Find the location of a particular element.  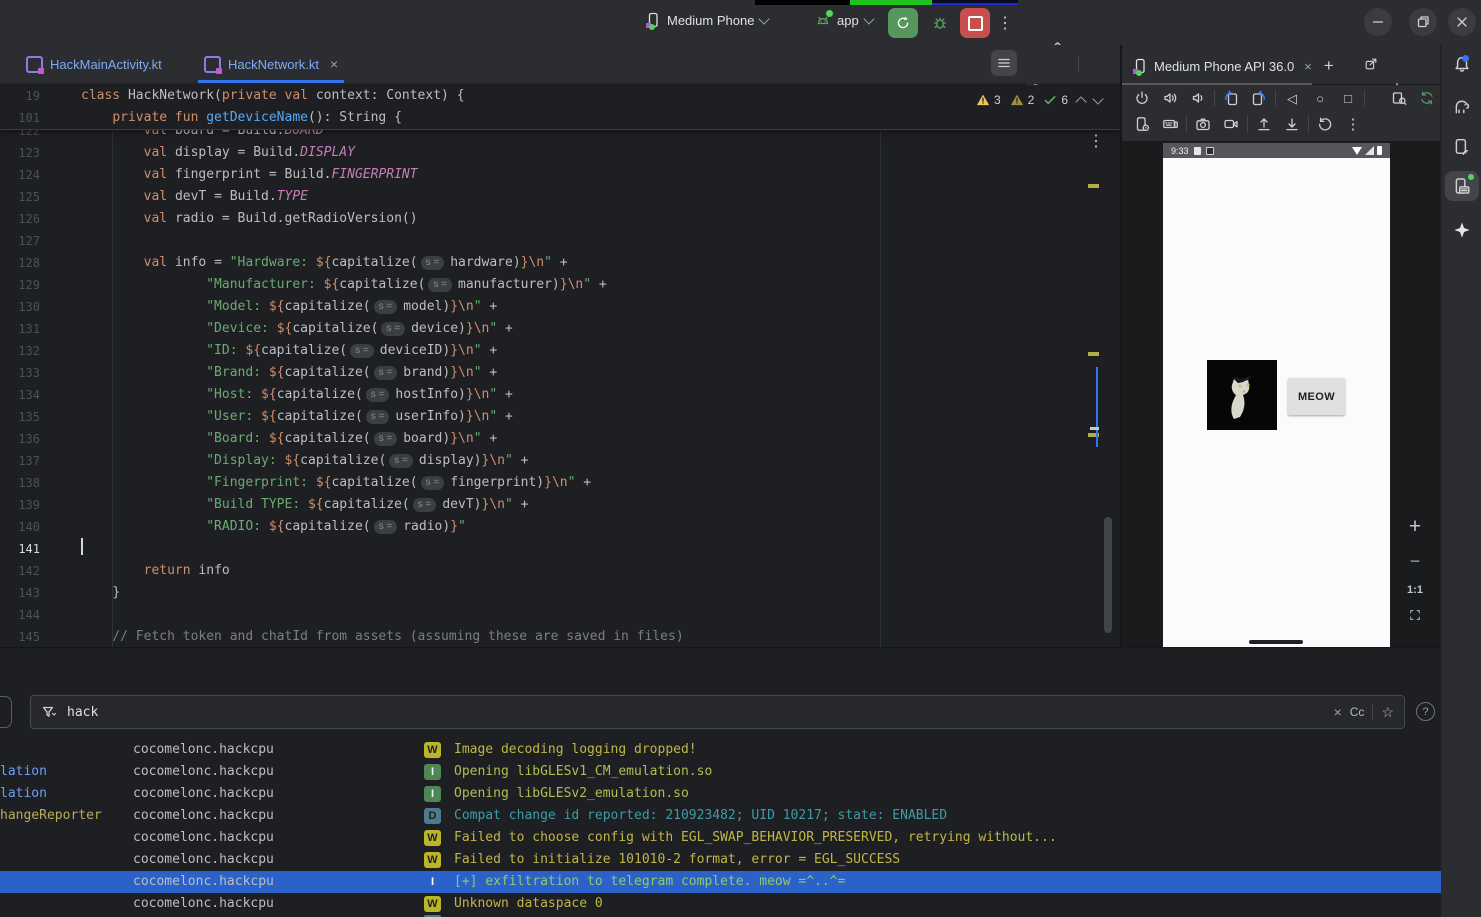

volume-up-icon is located at coordinates (1170, 98).